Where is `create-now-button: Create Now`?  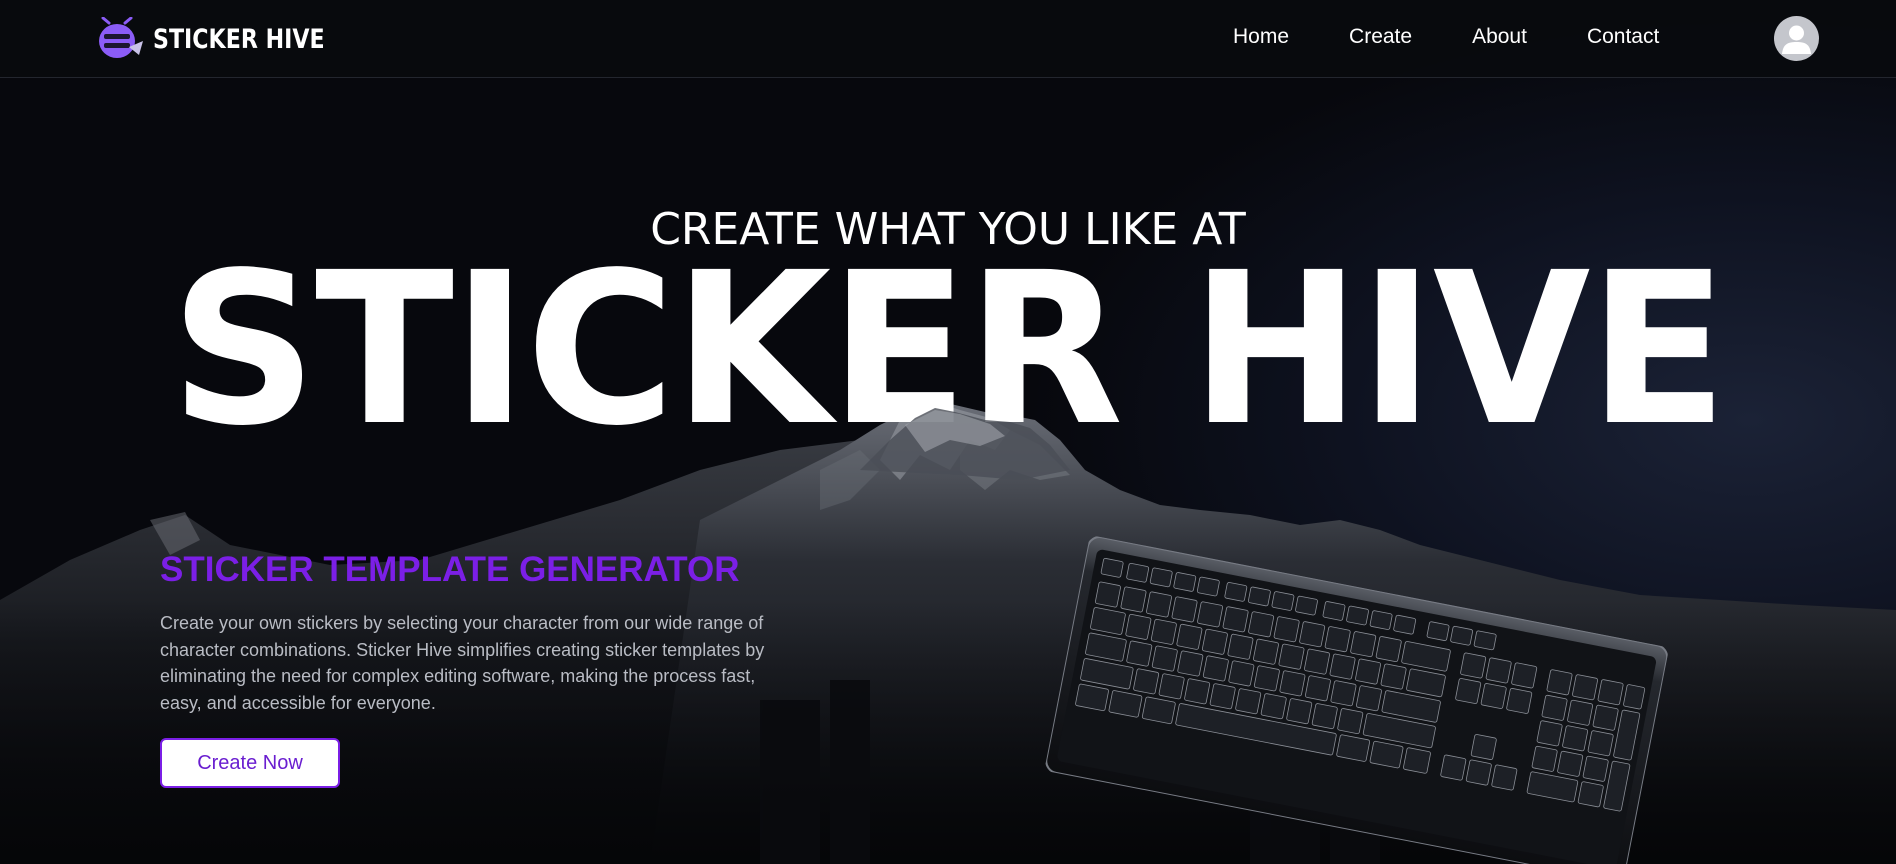 create-now-button: Create Now is located at coordinates (250, 763).